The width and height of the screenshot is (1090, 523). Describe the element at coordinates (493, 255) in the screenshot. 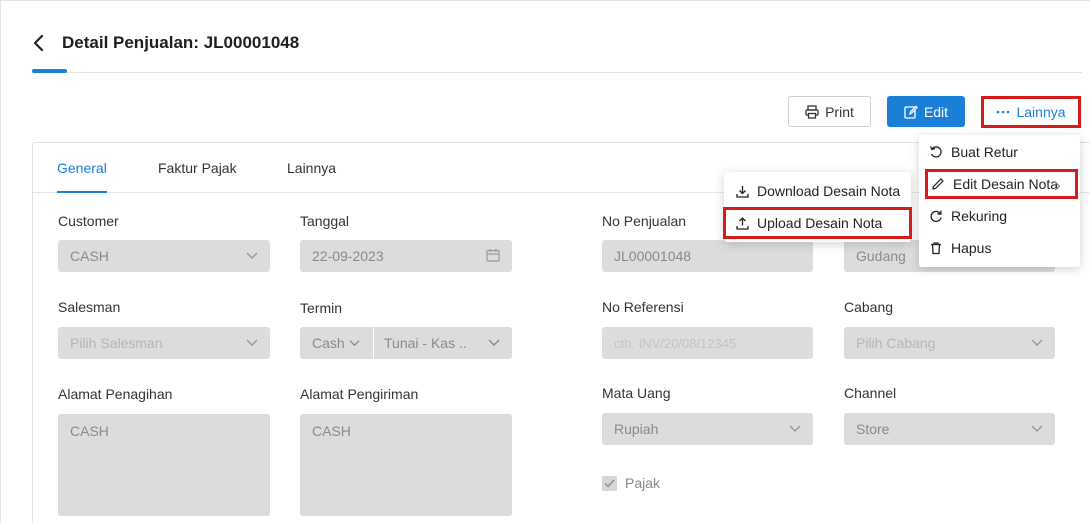

I see `calendar-icon` at that location.